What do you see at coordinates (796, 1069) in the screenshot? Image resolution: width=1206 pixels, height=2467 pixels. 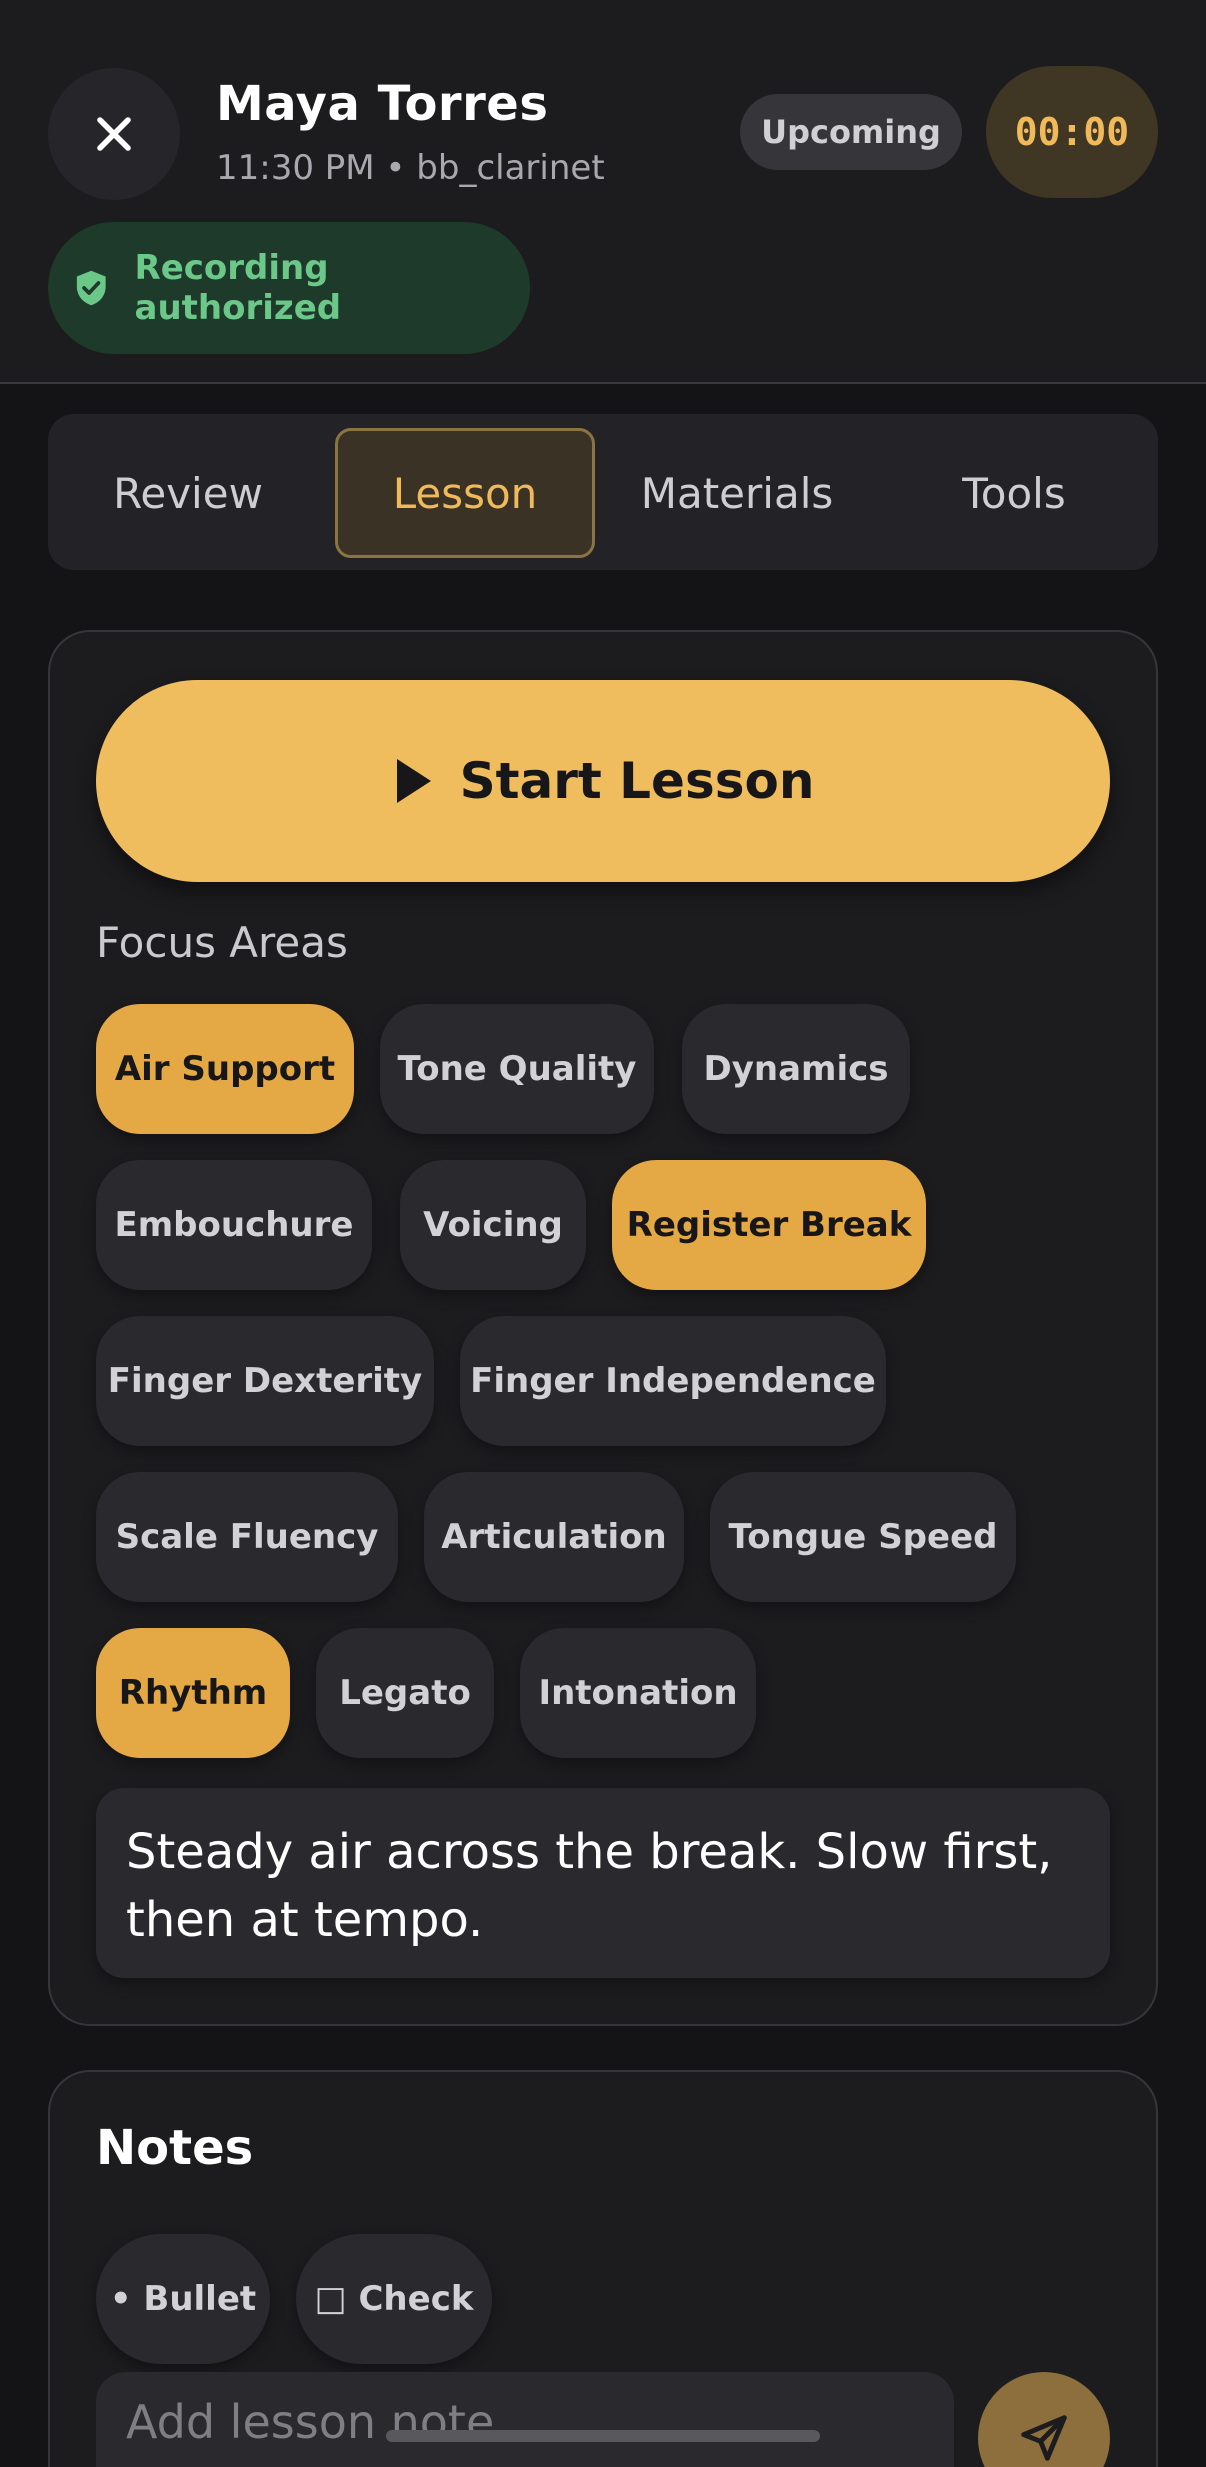 I see `focus-chip-dynamics: Dynamics` at bounding box center [796, 1069].